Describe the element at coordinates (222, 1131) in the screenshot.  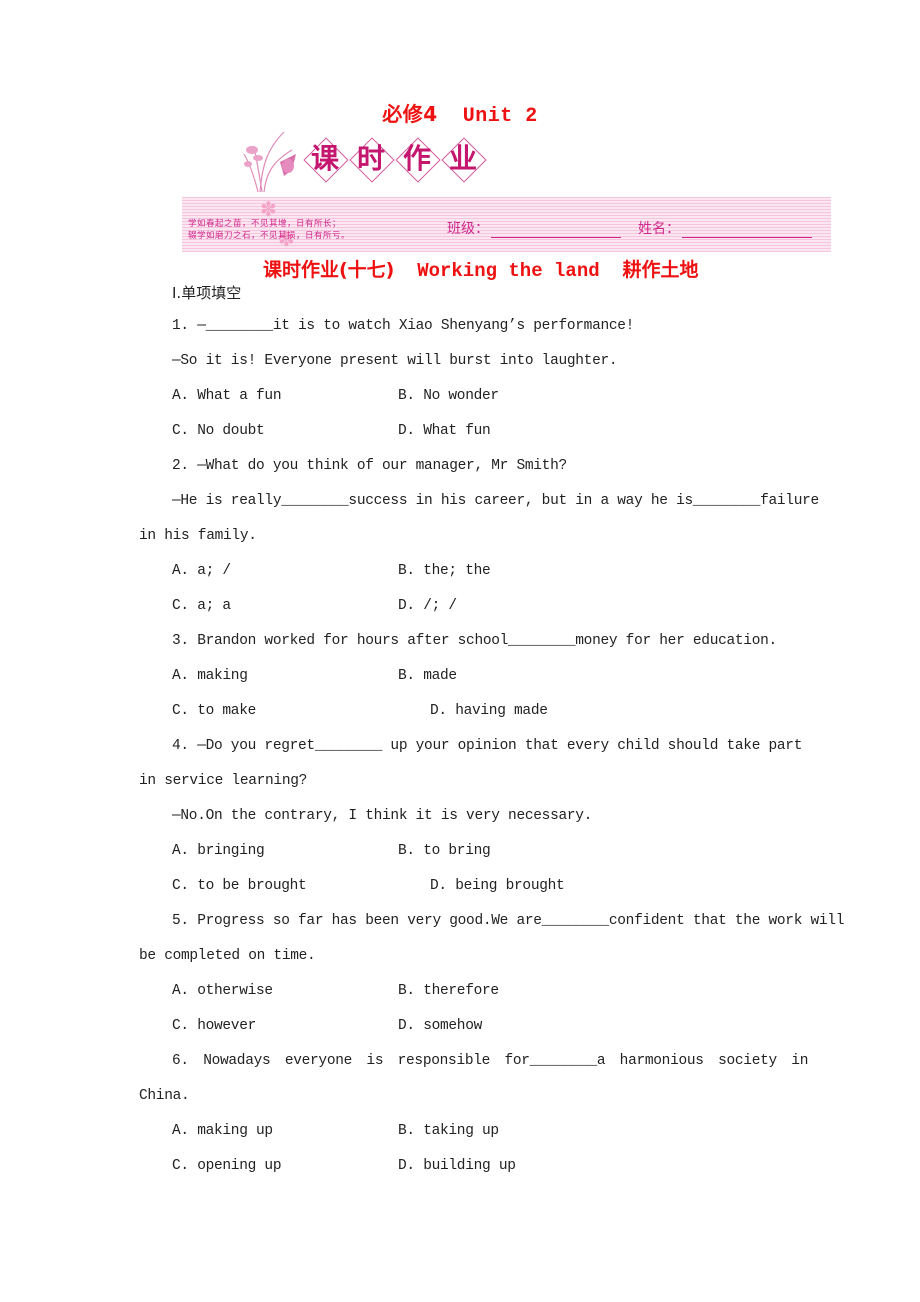
I see `question-6-option-a: A. making up` at that location.